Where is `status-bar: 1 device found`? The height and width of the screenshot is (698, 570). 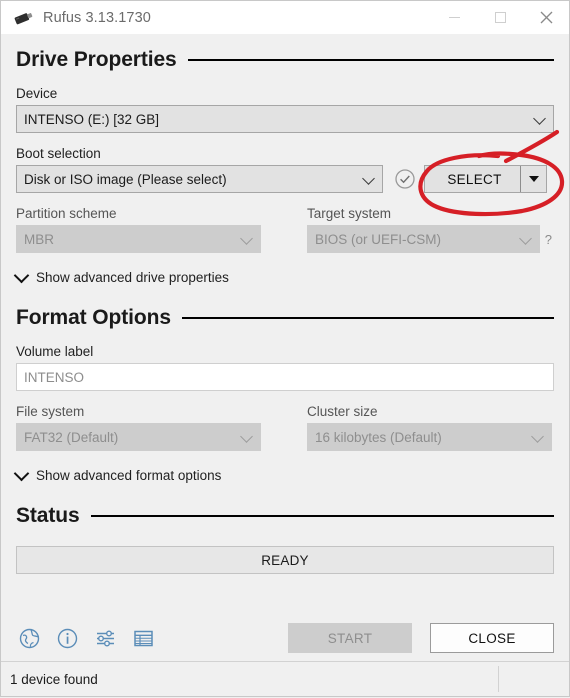 status-bar: 1 device found is located at coordinates (285, 678).